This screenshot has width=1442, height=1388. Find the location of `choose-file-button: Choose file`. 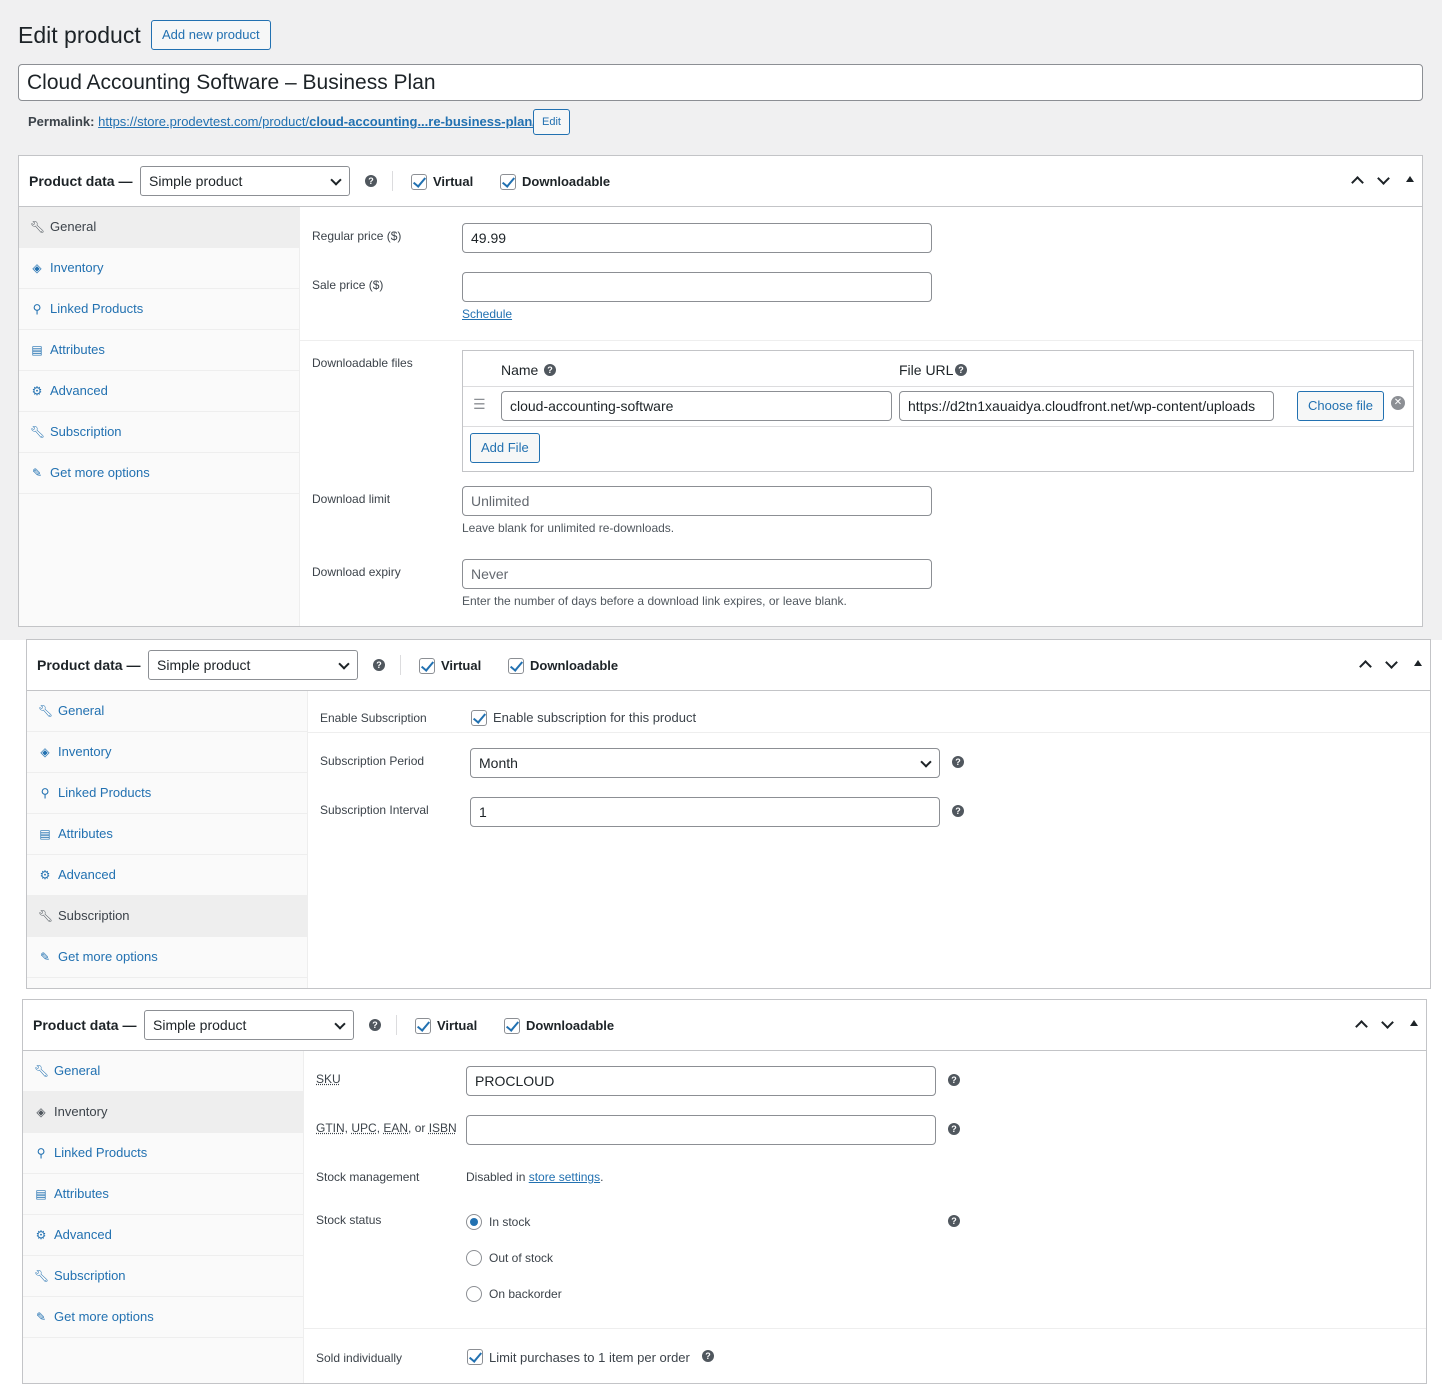

choose-file-button: Choose file is located at coordinates (1341, 406).